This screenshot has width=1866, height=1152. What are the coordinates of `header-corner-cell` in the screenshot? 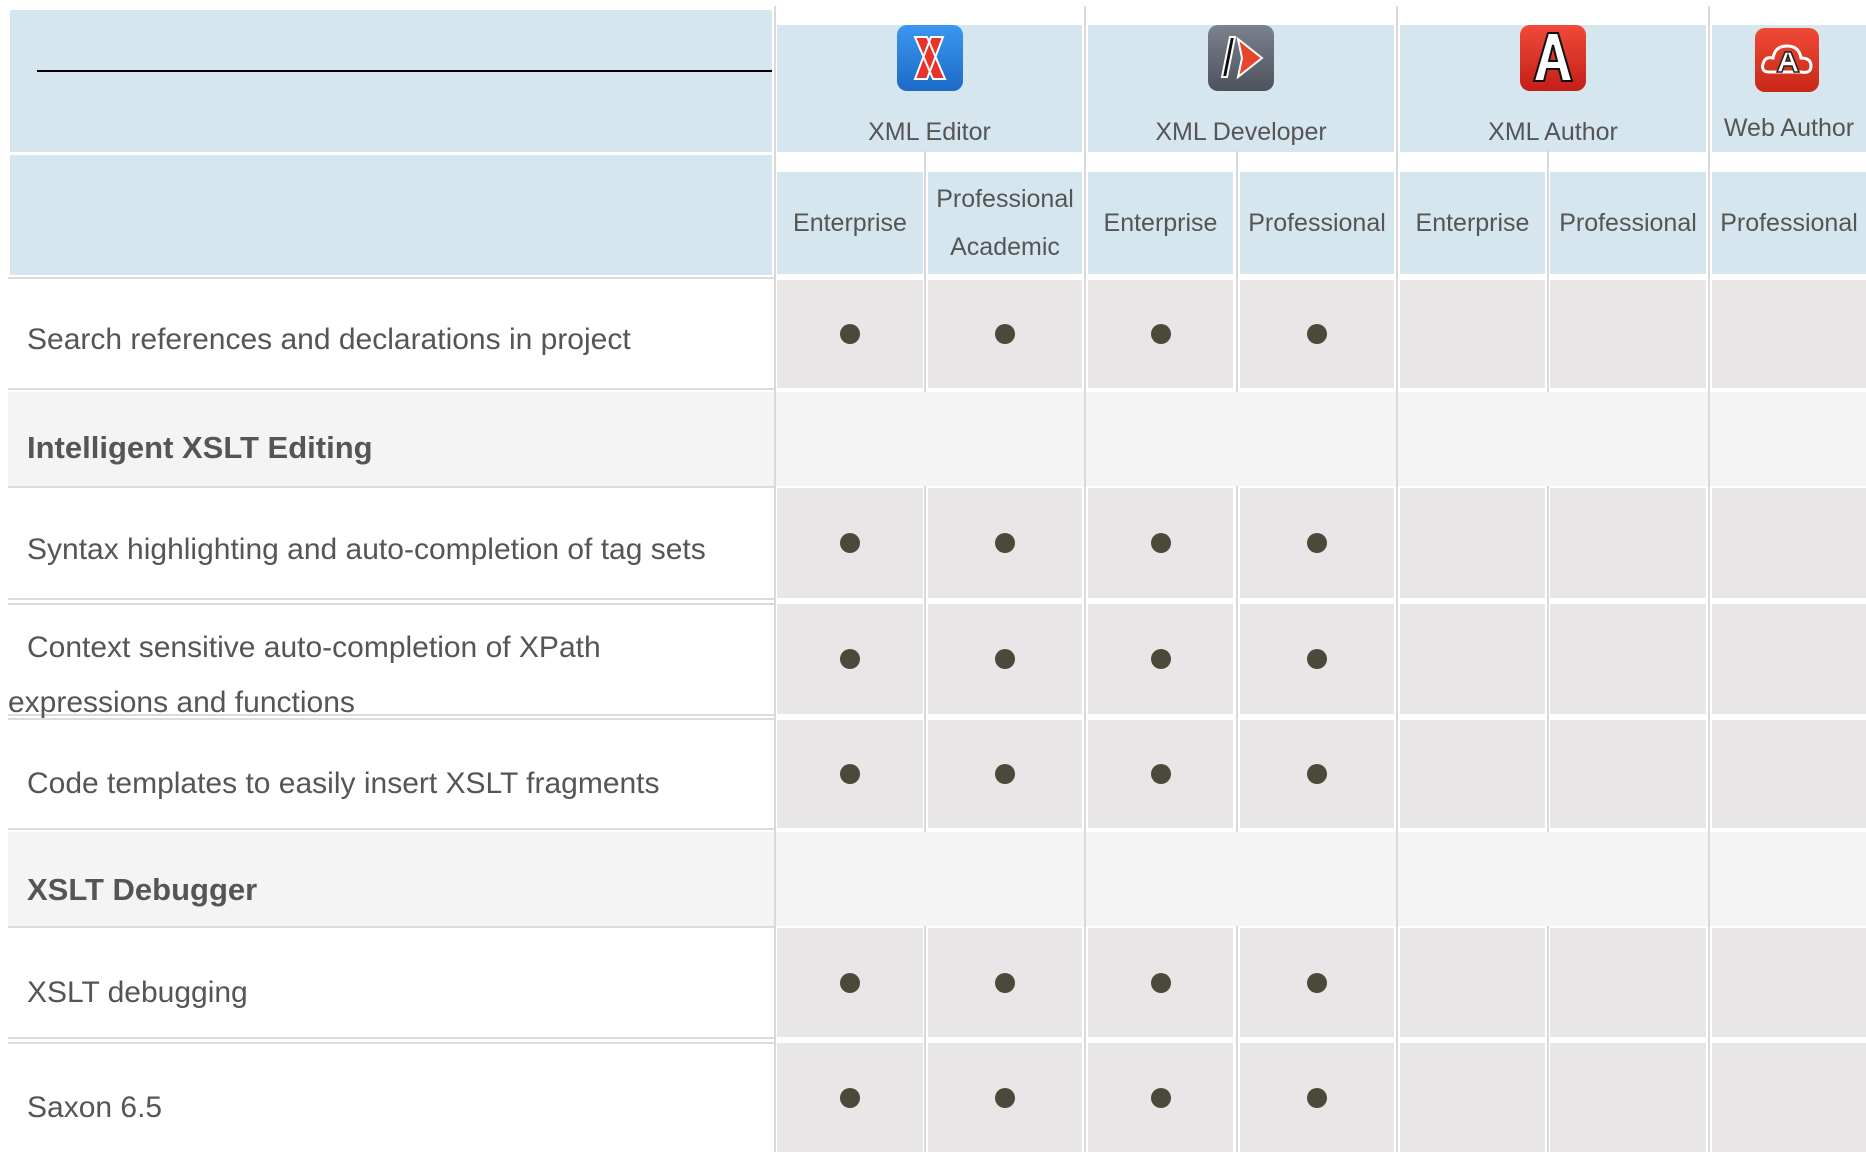 It's located at (391, 81).